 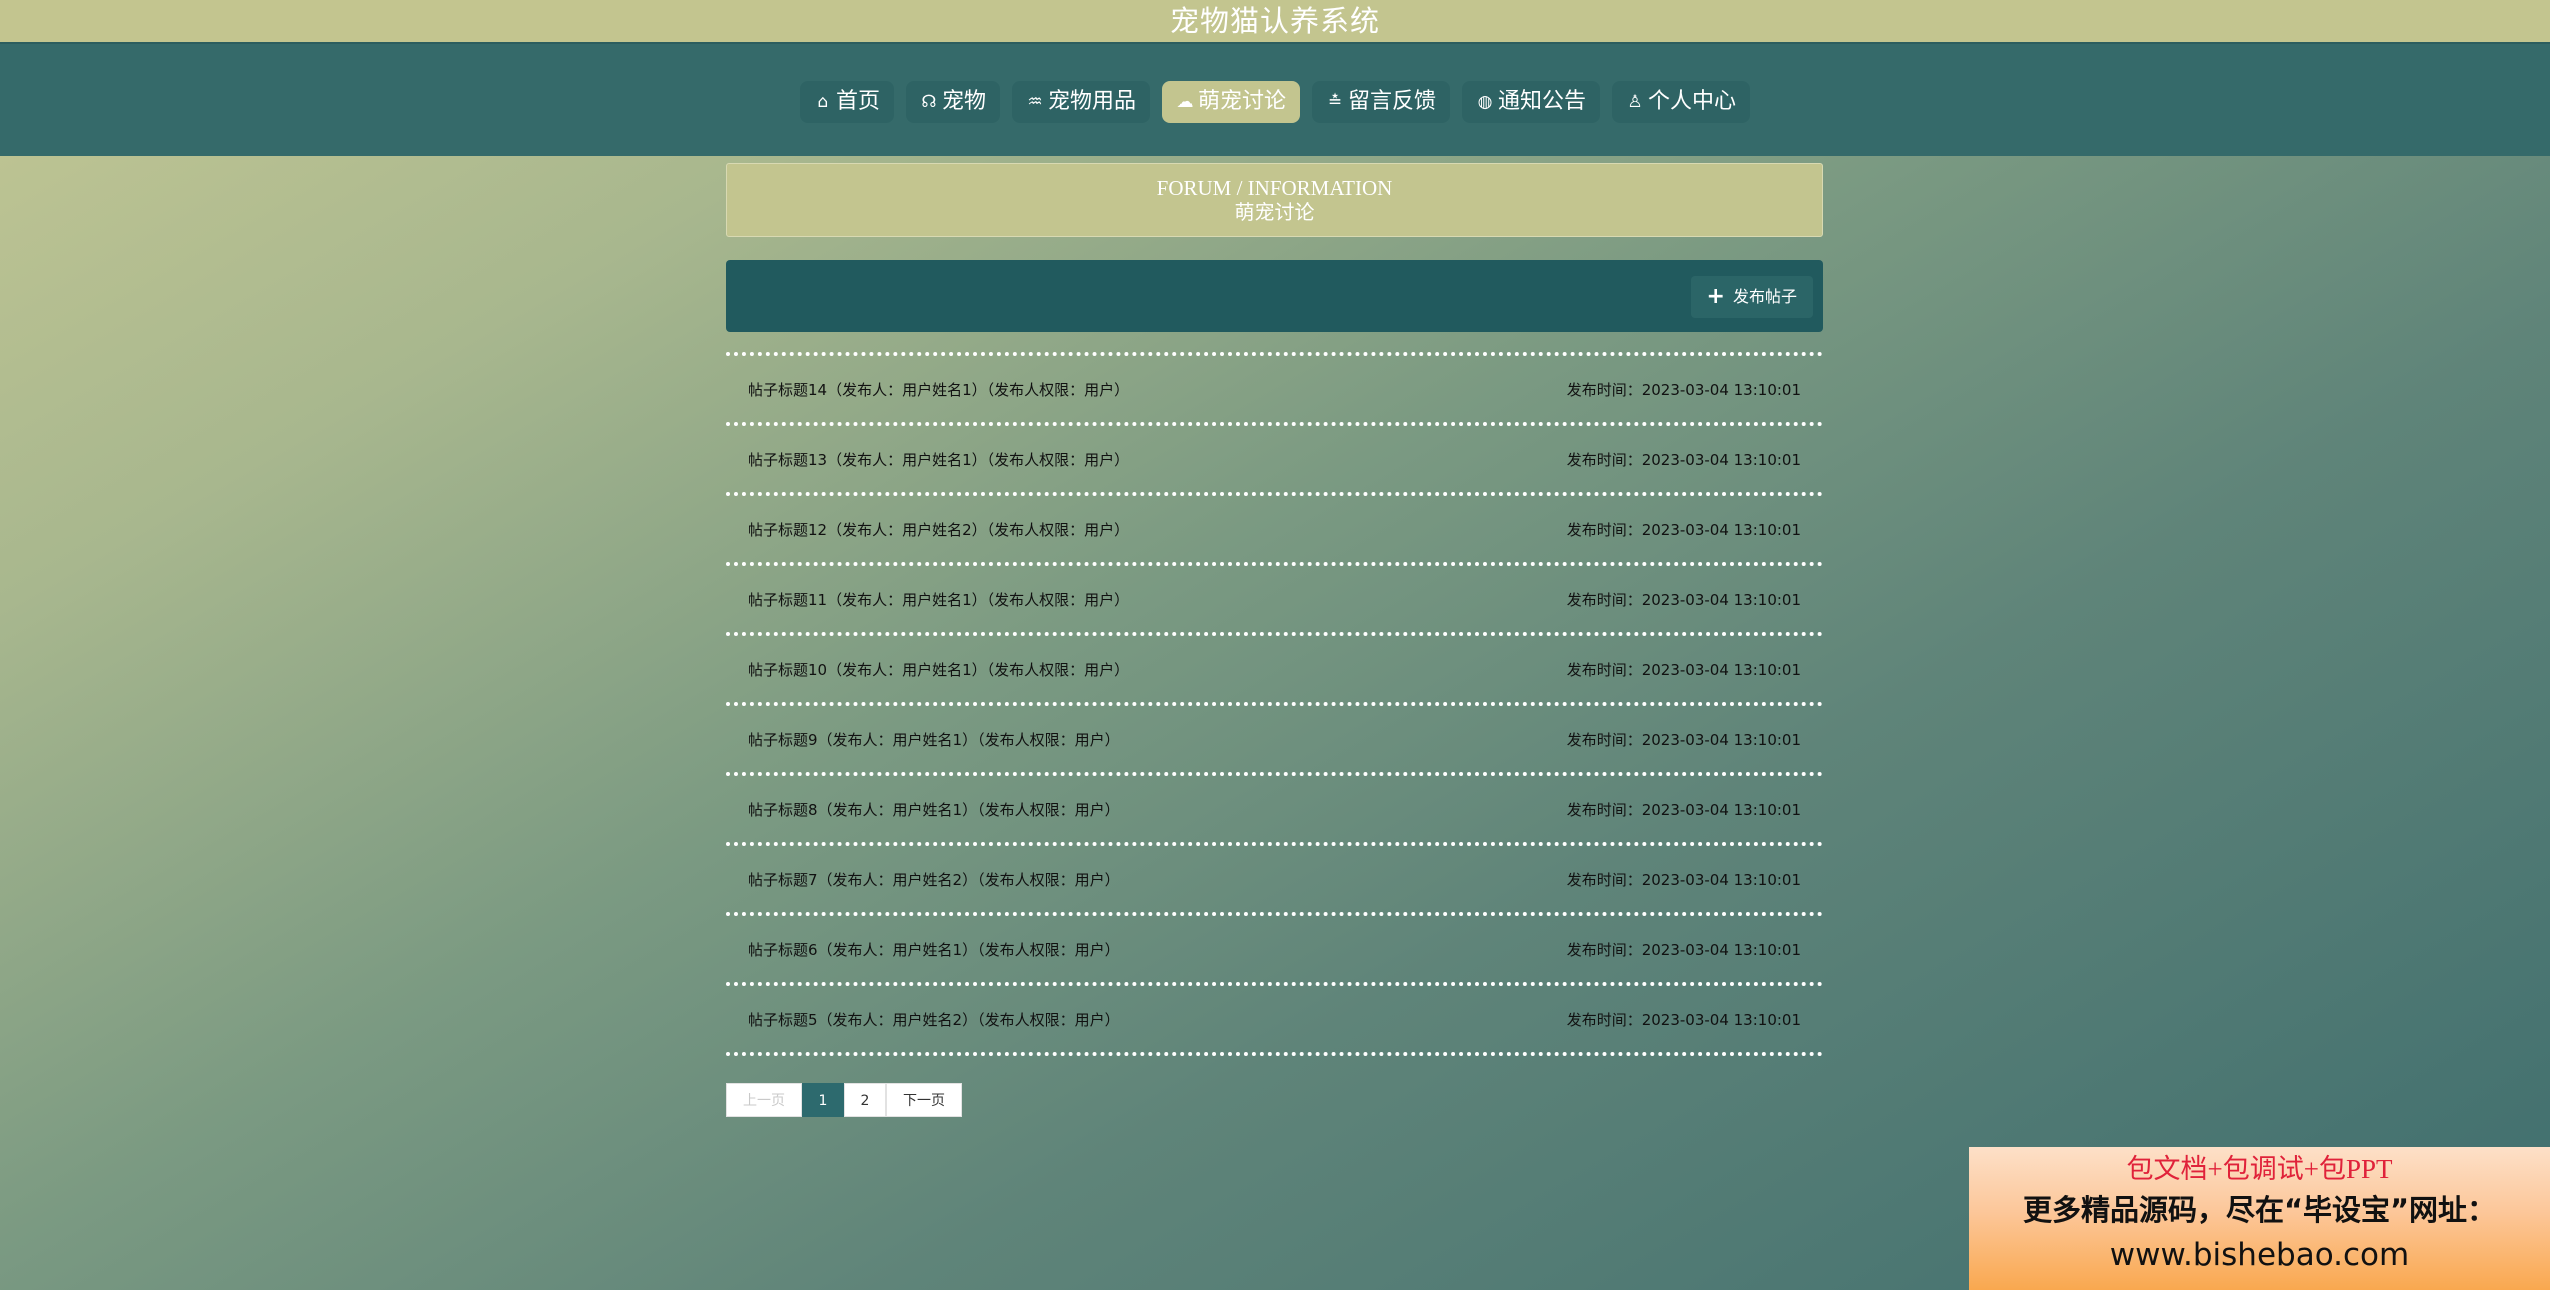 I want to click on post-title: 帖子标题10（发布人：用户姓名1）（发布人权限：用户）, so click(x=938, y=669).